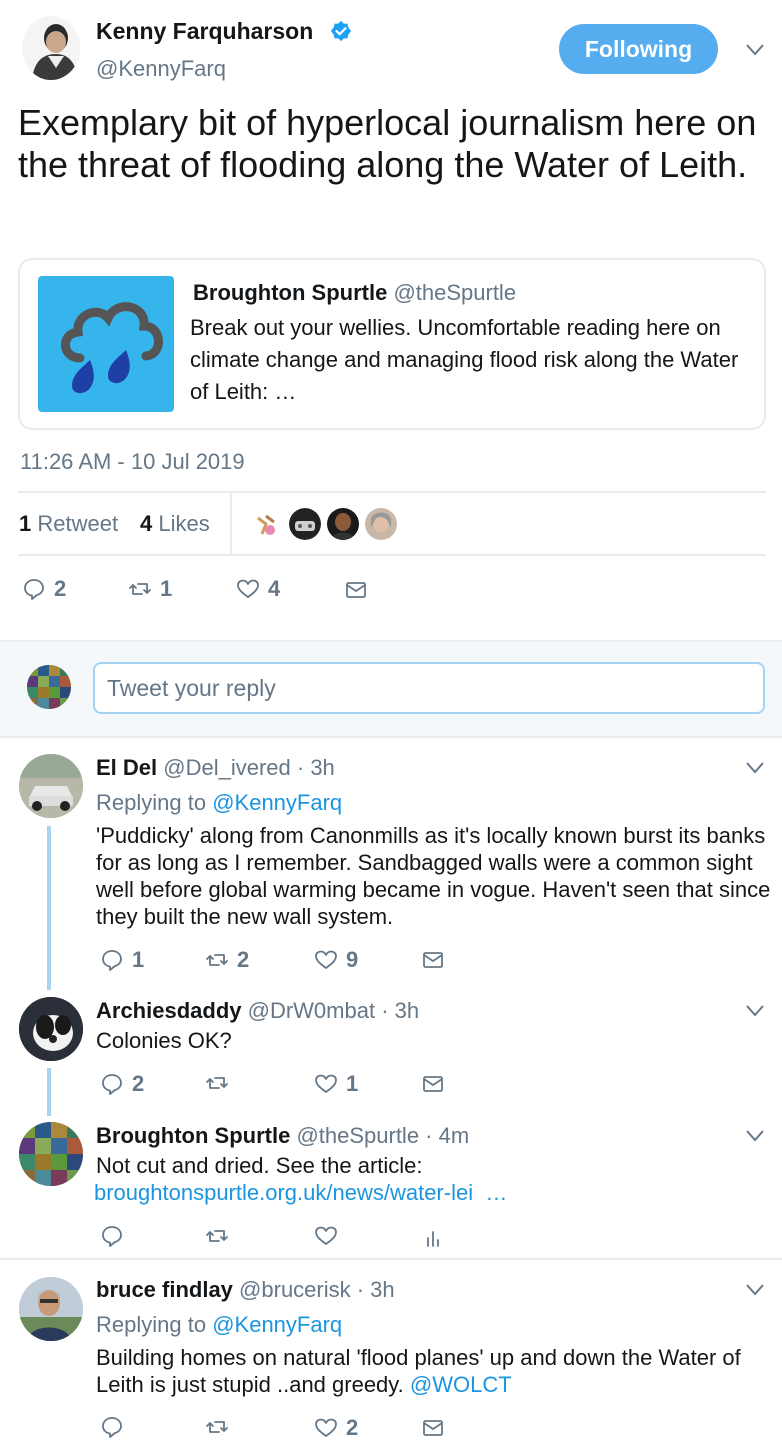 Image resolution: width=782 pixels, height=1452 pixels. What do you see at coordinates (193, 1135) in the screenshot?
I see `reply-author-name: Broughton Spurtle` at bounding box center [193, 1135].